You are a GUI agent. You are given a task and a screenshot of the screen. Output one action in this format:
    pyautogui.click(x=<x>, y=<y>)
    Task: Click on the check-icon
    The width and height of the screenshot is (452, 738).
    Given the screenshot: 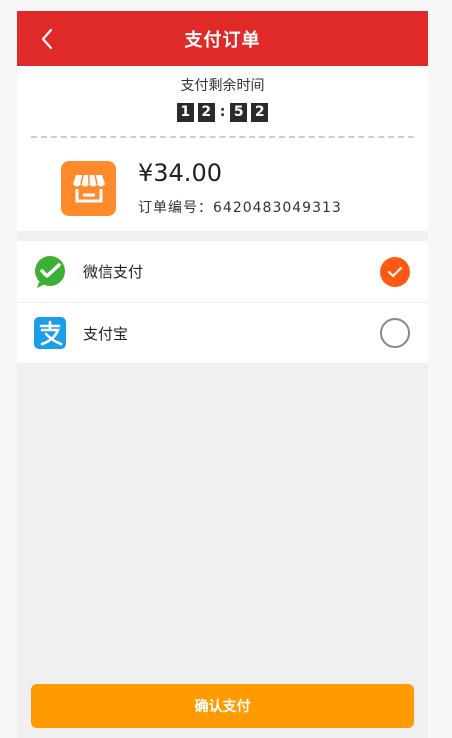 What is the action you would take?
    pyautogui.click(x=395, y=271)
    